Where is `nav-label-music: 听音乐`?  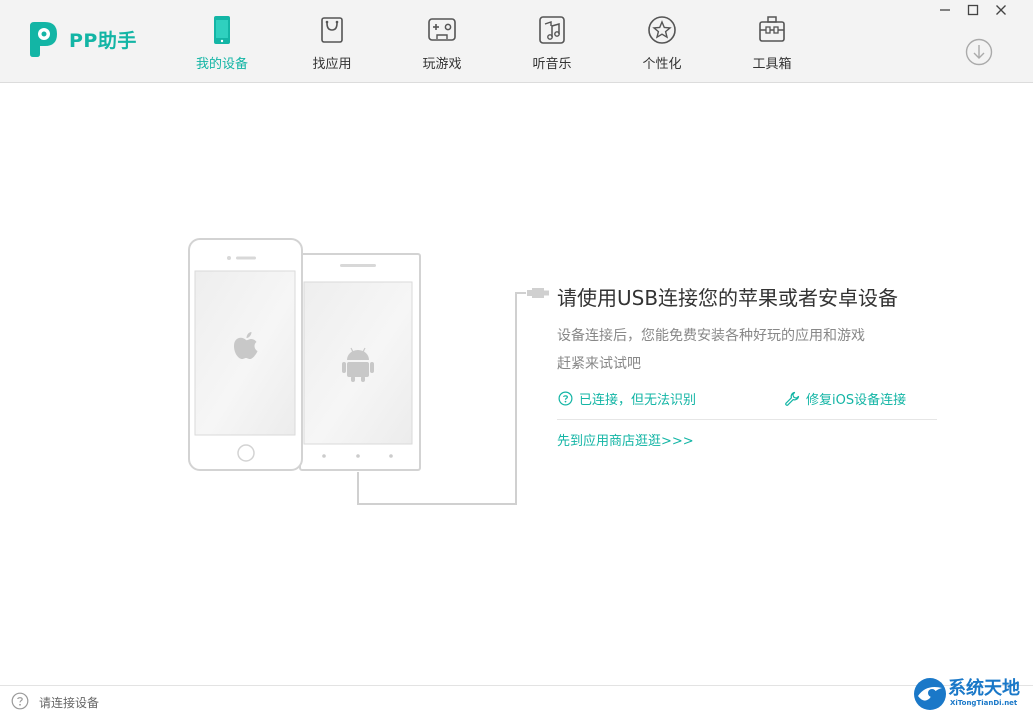 nav-label-music: 听音乐 is located at coordinates (552, 64).